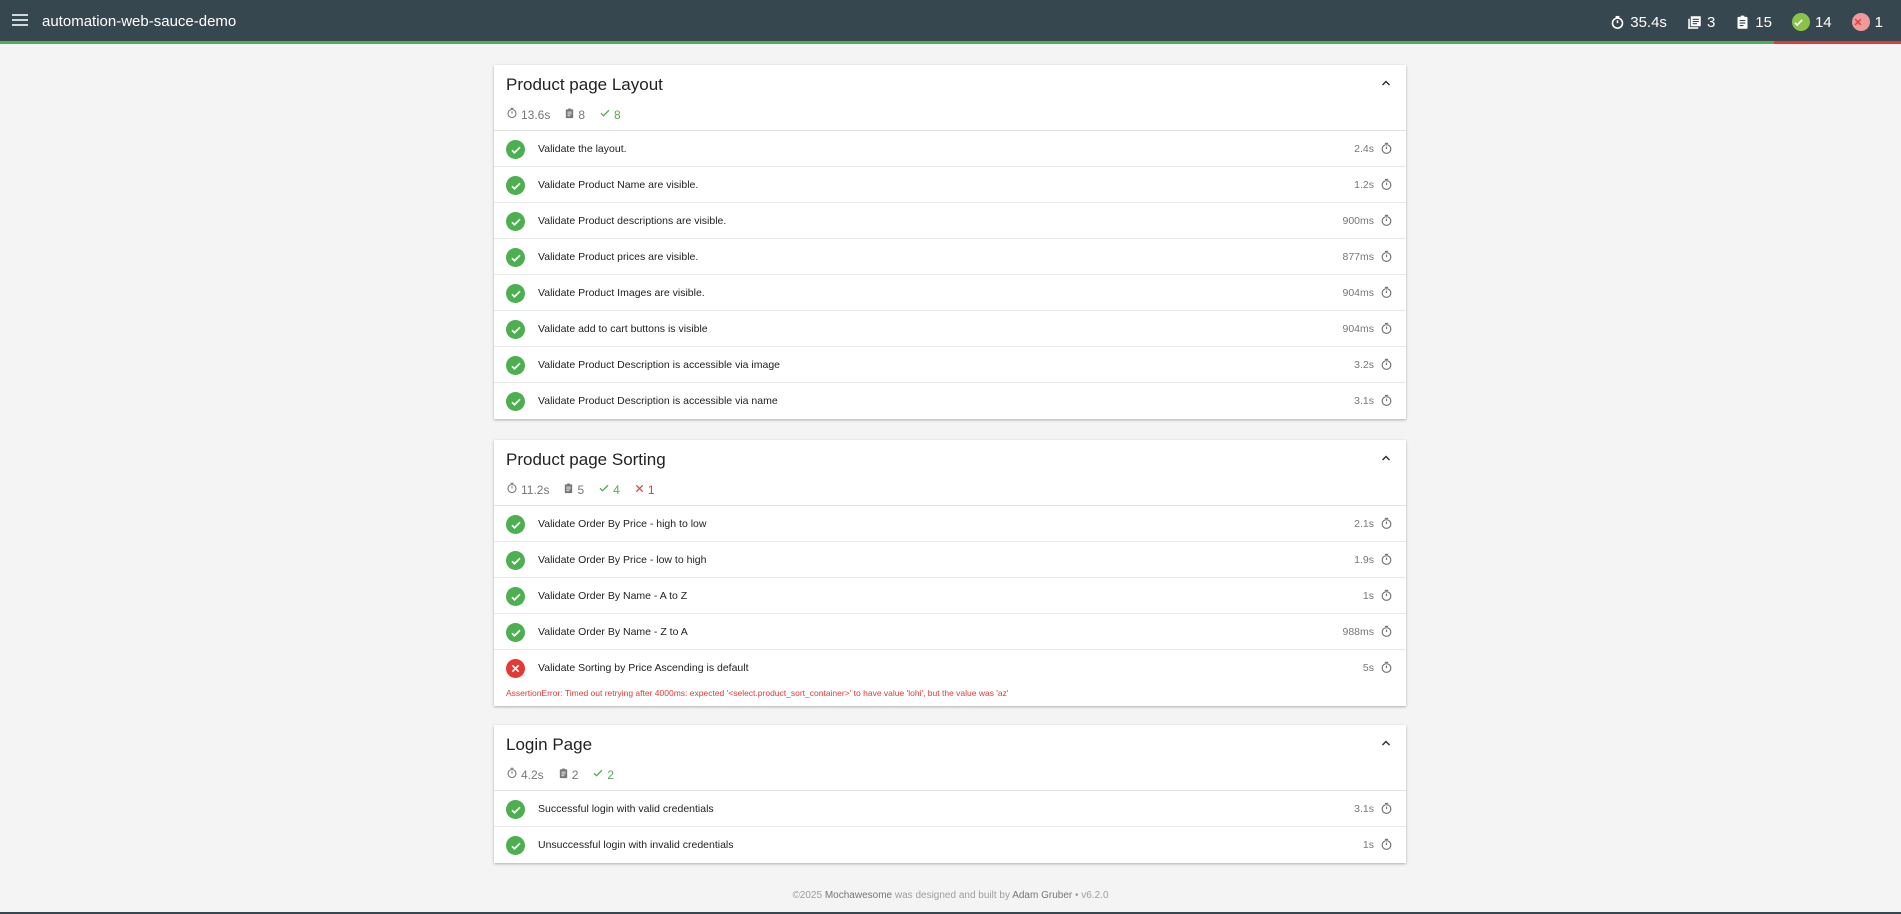 This screenshot has width=1901, height=914. What do you see at coordinates (950, 185) in the screenshot?
I see `test-row: Validate Product Name are visible. 1.2s` at bounding box center [950, 185].